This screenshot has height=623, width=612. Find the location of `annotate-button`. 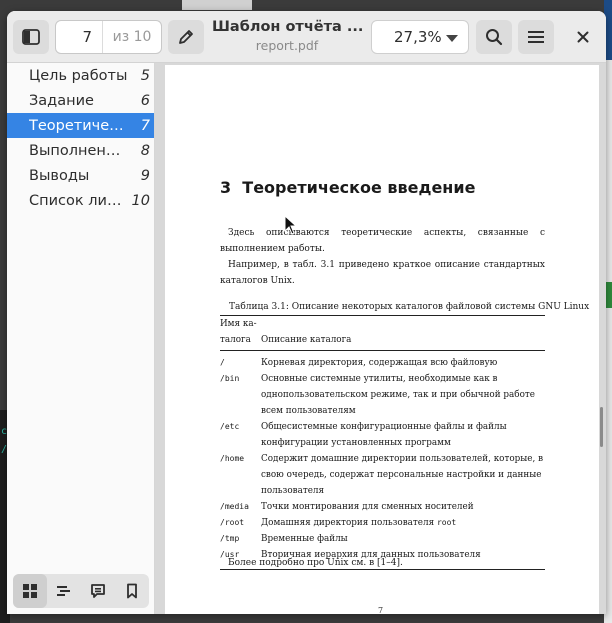

annotate-button is located at coordinates (186, 37).